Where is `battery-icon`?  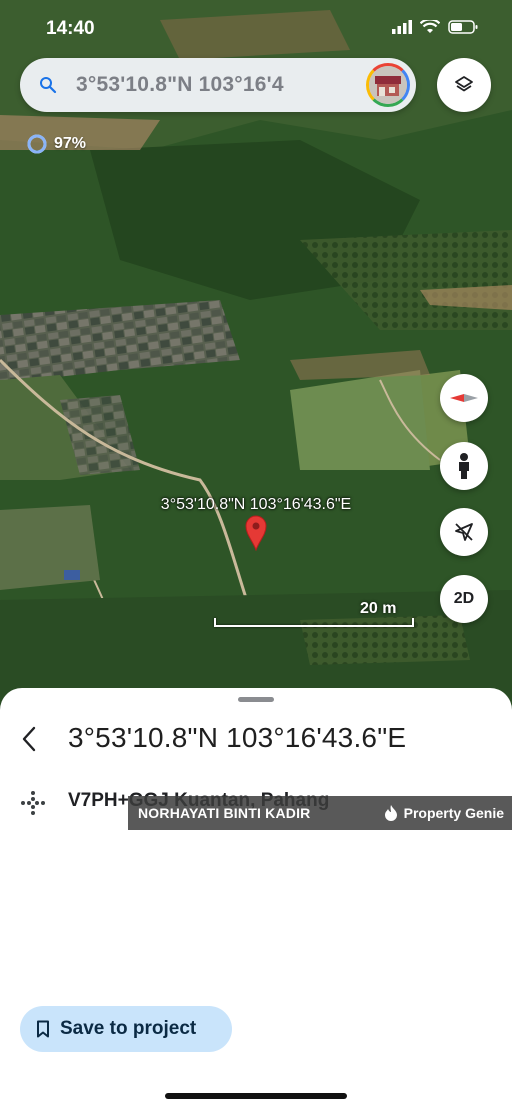
battery-icon is located at coordinates (463, 27).